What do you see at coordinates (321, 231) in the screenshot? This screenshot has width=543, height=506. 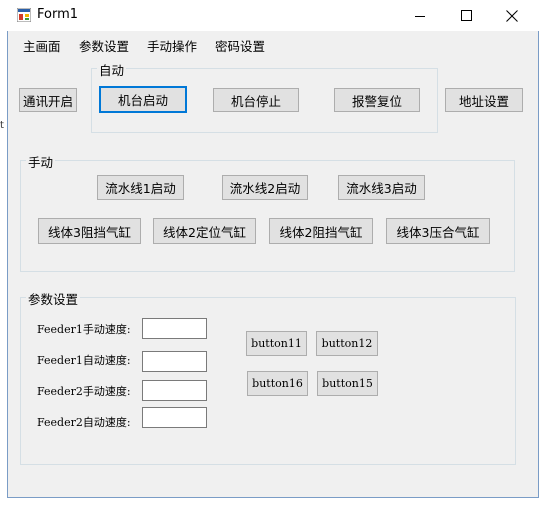 I see `body2-stop-cylinder-button: 线体2阻挡气缸` at bounding box center [321, 231].